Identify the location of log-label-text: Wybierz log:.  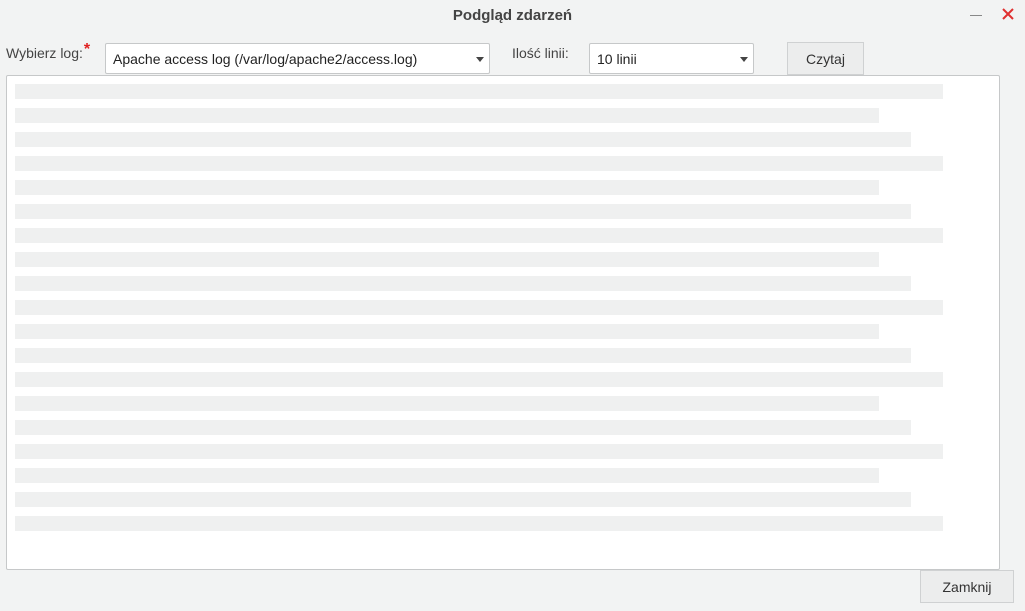
(44, 53).